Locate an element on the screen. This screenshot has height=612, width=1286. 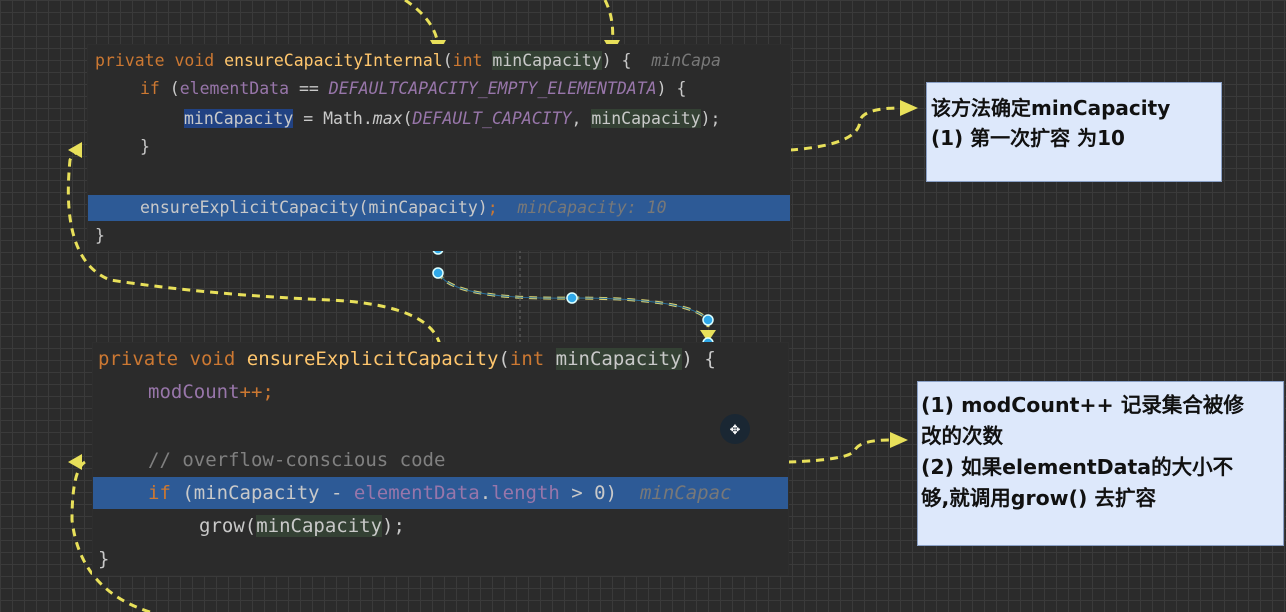
field-length: length is located at coordinates (525, 493).